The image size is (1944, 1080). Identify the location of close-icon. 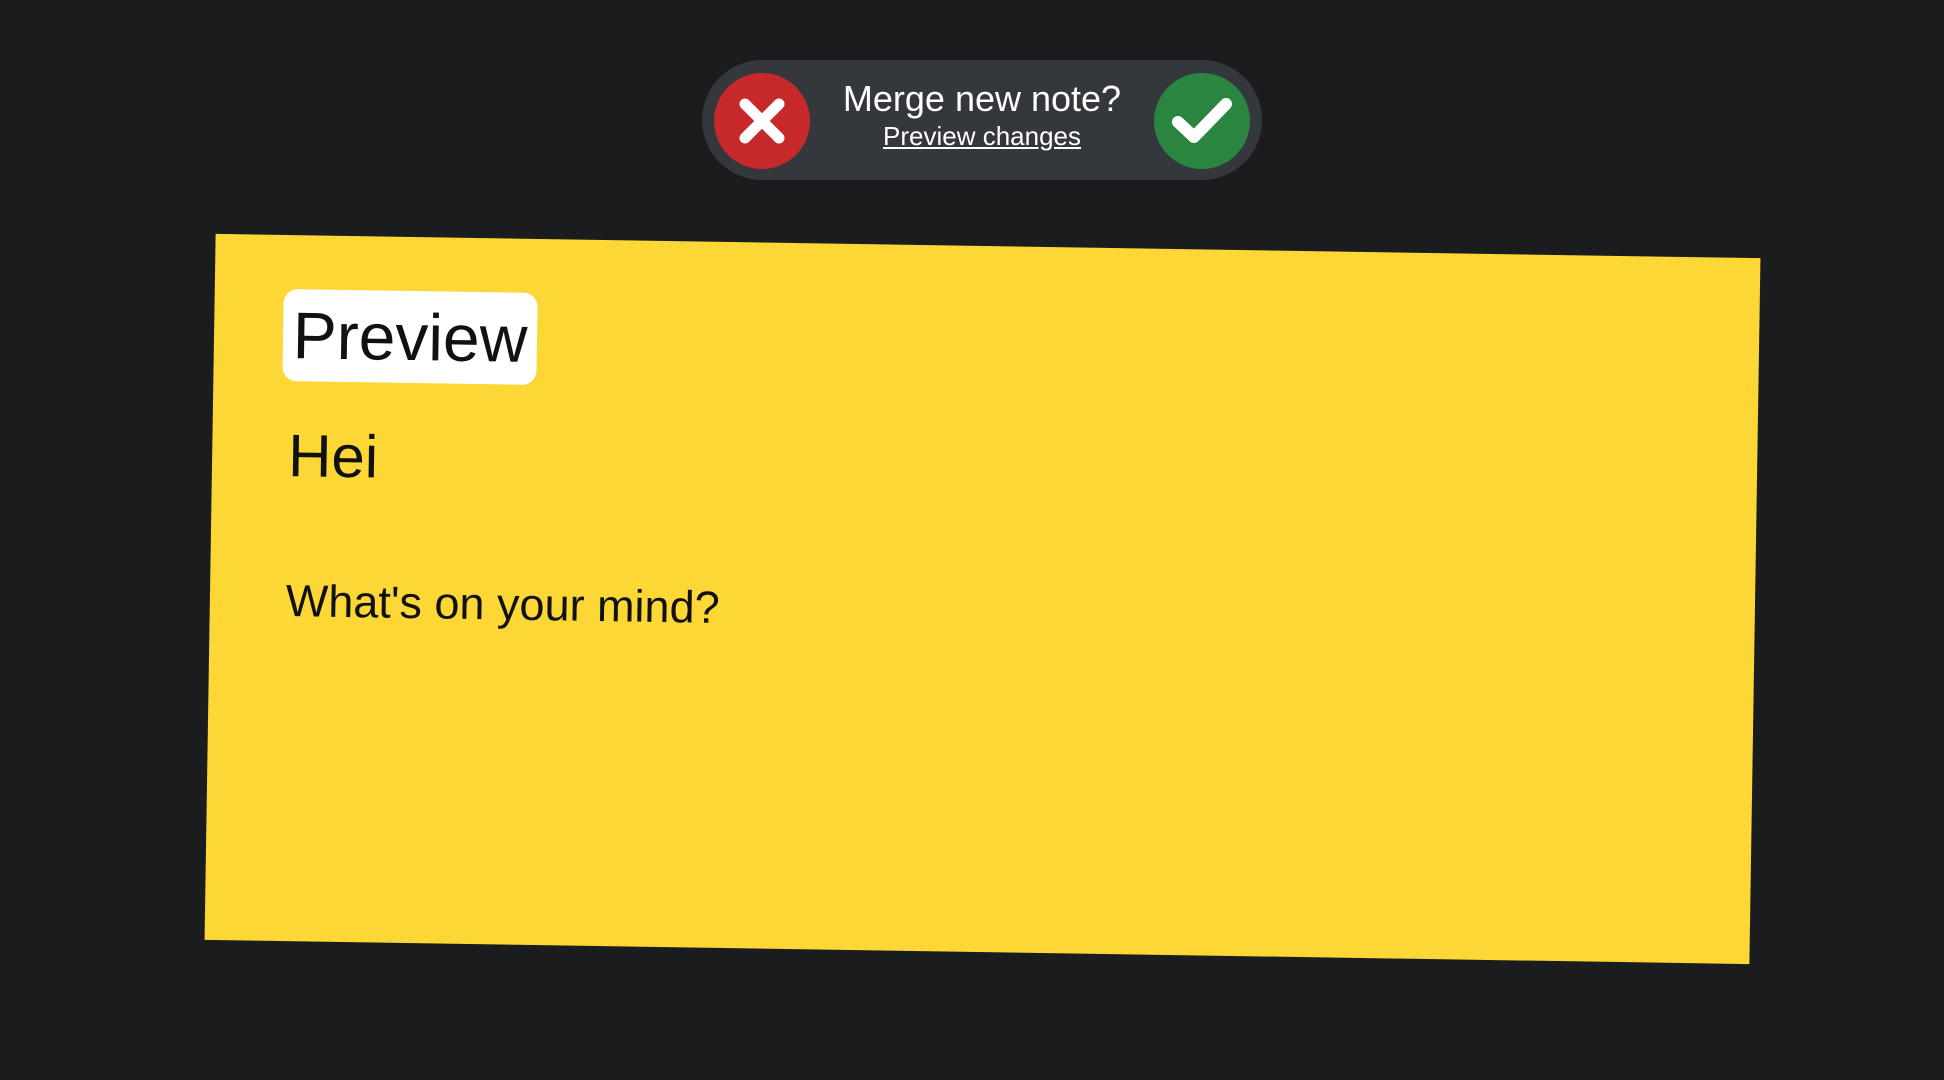
(762, 121).